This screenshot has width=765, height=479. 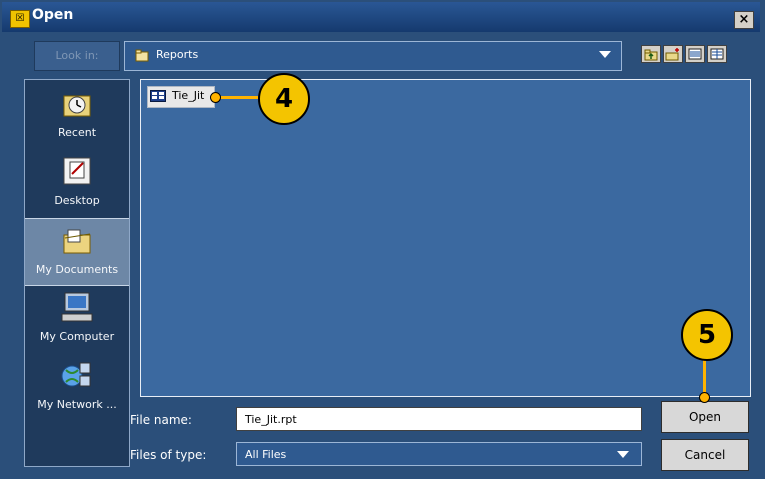 I want to click on file-name-label: Tie_Jit, so click(x=188, y=95).